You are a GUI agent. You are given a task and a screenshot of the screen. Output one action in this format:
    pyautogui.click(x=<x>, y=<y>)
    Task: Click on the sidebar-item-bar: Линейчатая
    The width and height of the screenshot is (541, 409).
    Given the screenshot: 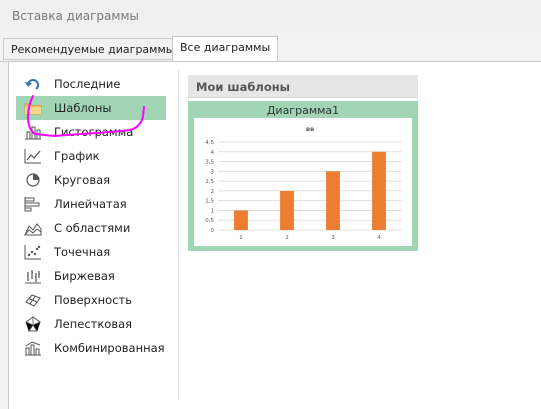 What is the action you would take?
    pyautogui.click(x=91, y=204)
    